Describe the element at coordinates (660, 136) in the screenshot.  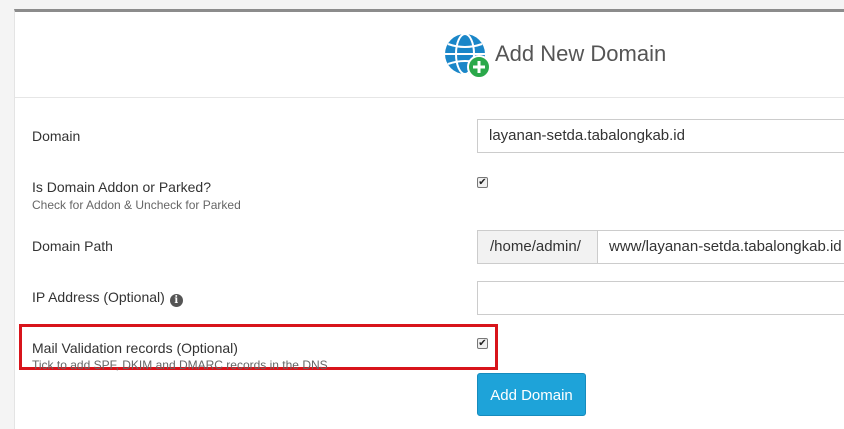
I see `domain-input: layanan-setda.tabalongkab.id` at that location.